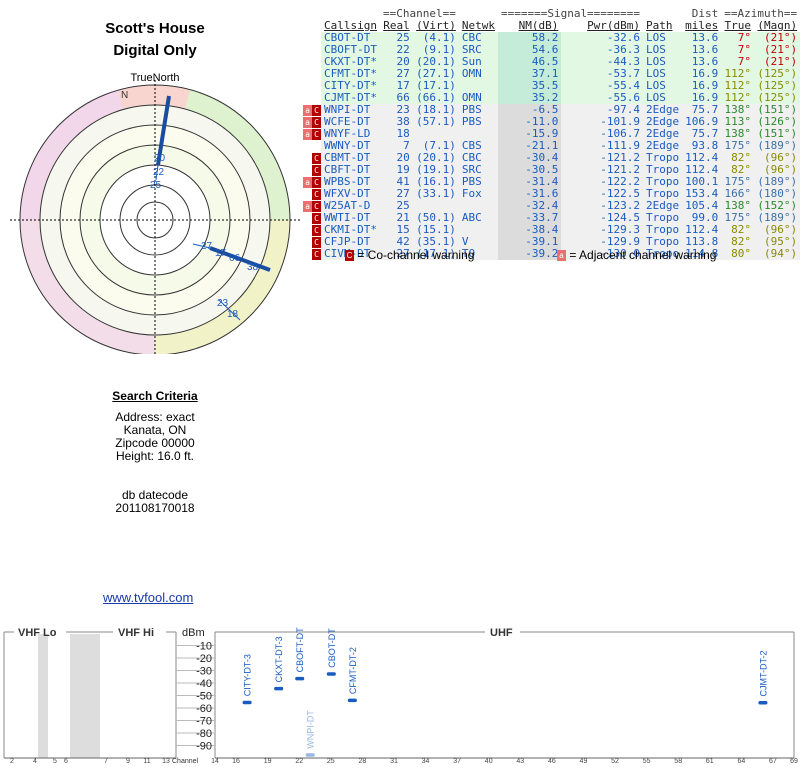  Describe the element at coordinates (615, 761) in the screenshot. I see `uhf-tick-label: 52` at that location.